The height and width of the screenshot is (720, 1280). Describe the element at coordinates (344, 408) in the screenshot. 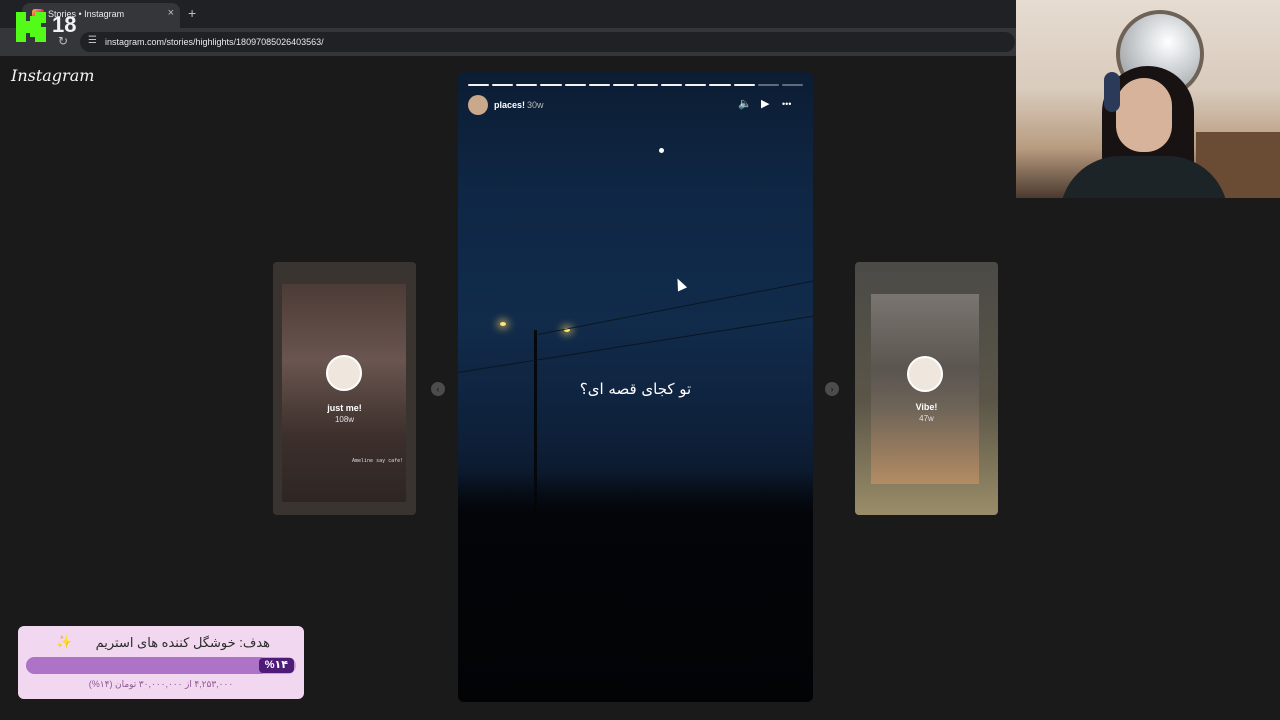

I see `prev-highlight-name: just me!` at that location.